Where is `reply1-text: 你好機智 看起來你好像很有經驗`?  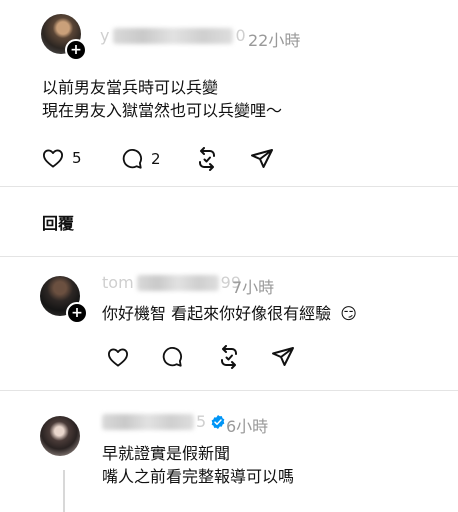 reply1-text: 你好機智 看起來你好像很有經驗 is located at coordinates (217, 313).